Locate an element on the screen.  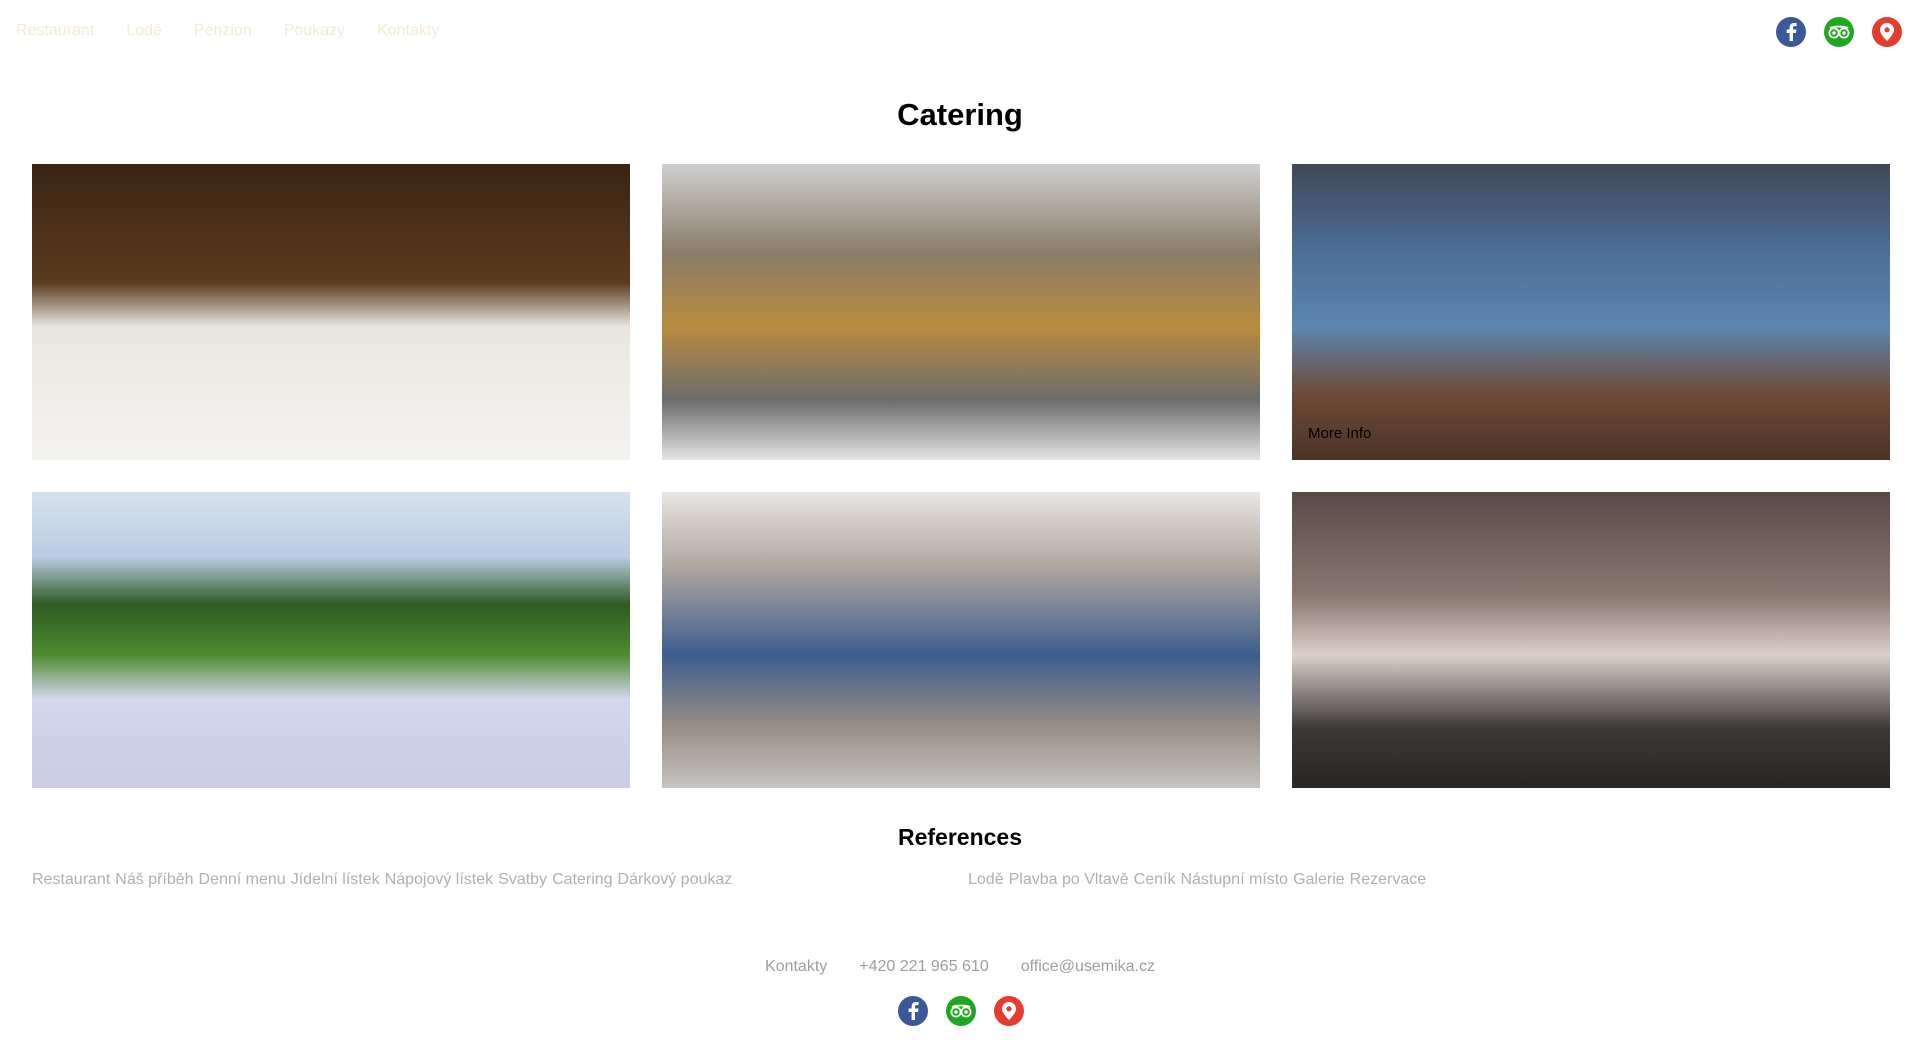
gallery-tile-crowd is located at coordinates (961, 640).